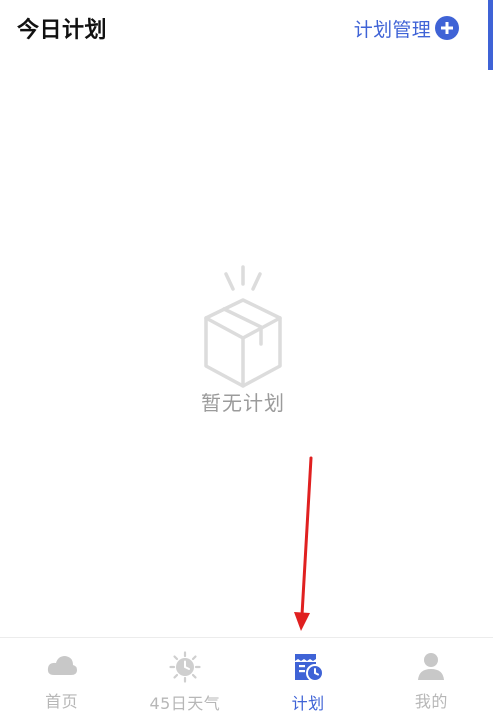  Describe the element at coordinates (447, 28) in the screenshot. I see `plus-circle-icon` at that location.